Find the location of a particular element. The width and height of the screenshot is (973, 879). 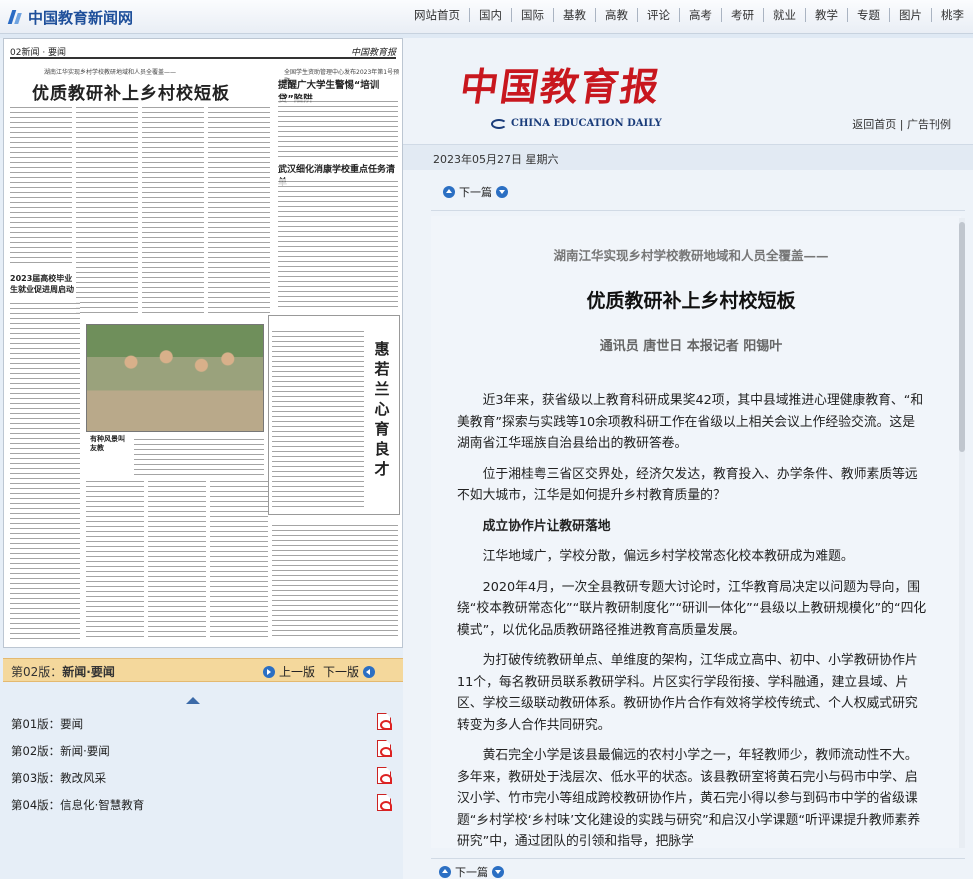

nav-home: 网站首页 is located at coordinates (437, 15).